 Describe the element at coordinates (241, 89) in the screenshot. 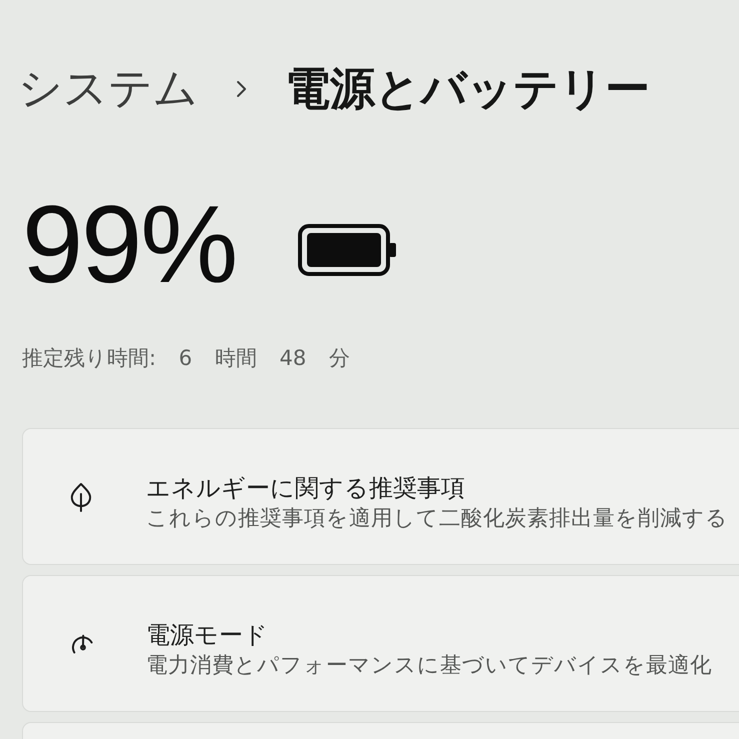

I see `chevron-right-icon` at that location.